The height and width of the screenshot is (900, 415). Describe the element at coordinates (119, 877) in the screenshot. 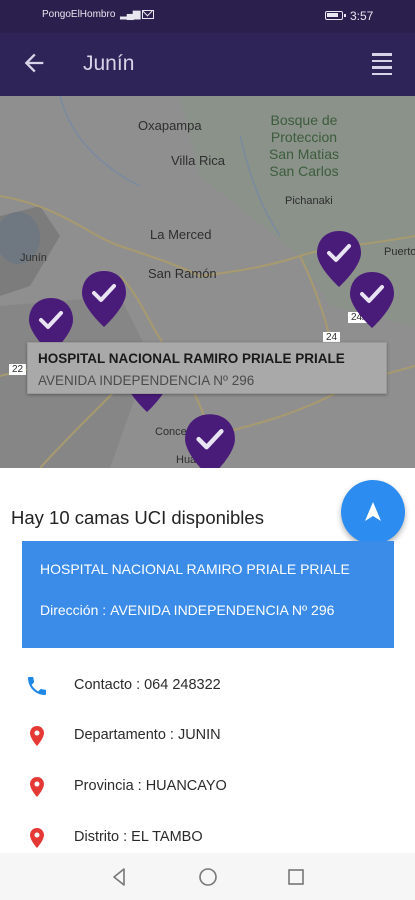

I see `nav-back-icon` at that location.